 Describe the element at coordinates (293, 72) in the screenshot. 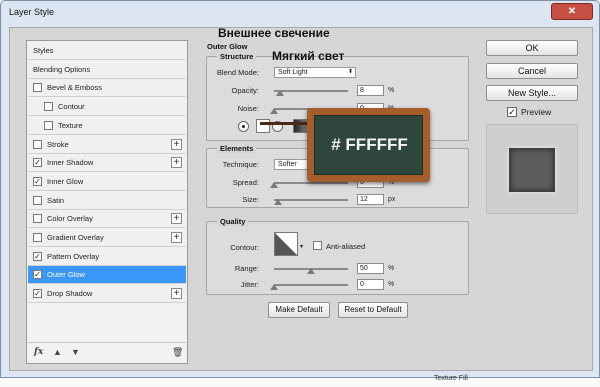

I see `blend-mode-value: Soft Light` at that location.